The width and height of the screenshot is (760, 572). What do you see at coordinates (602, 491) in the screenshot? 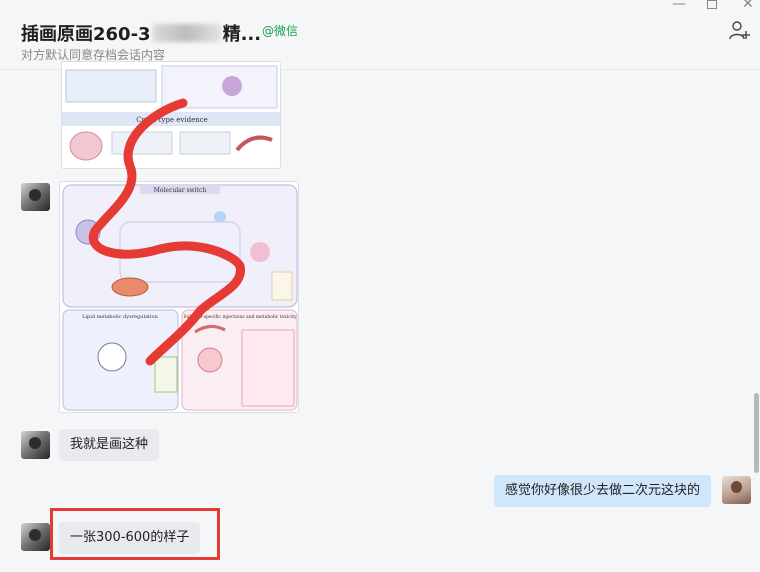
I see `message-bubble: 感觉你好像很少去做二次元这块的` at bounding box center [602, 491].